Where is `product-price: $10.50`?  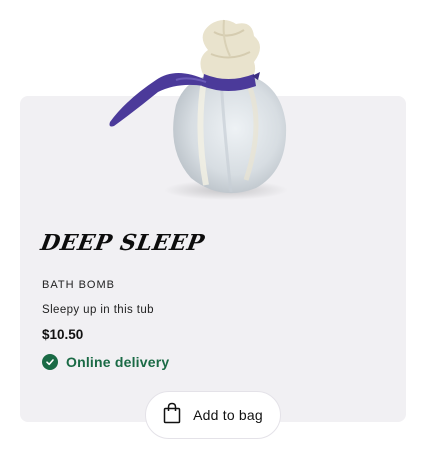
product-price: $10.50 is located at coordinates (63, 334).